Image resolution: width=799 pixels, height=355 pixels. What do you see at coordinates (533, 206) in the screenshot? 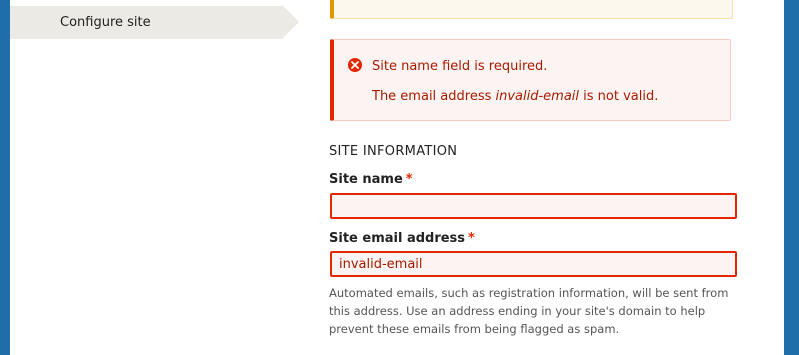
I see `site-name-input` at bounding box center [533, 206].